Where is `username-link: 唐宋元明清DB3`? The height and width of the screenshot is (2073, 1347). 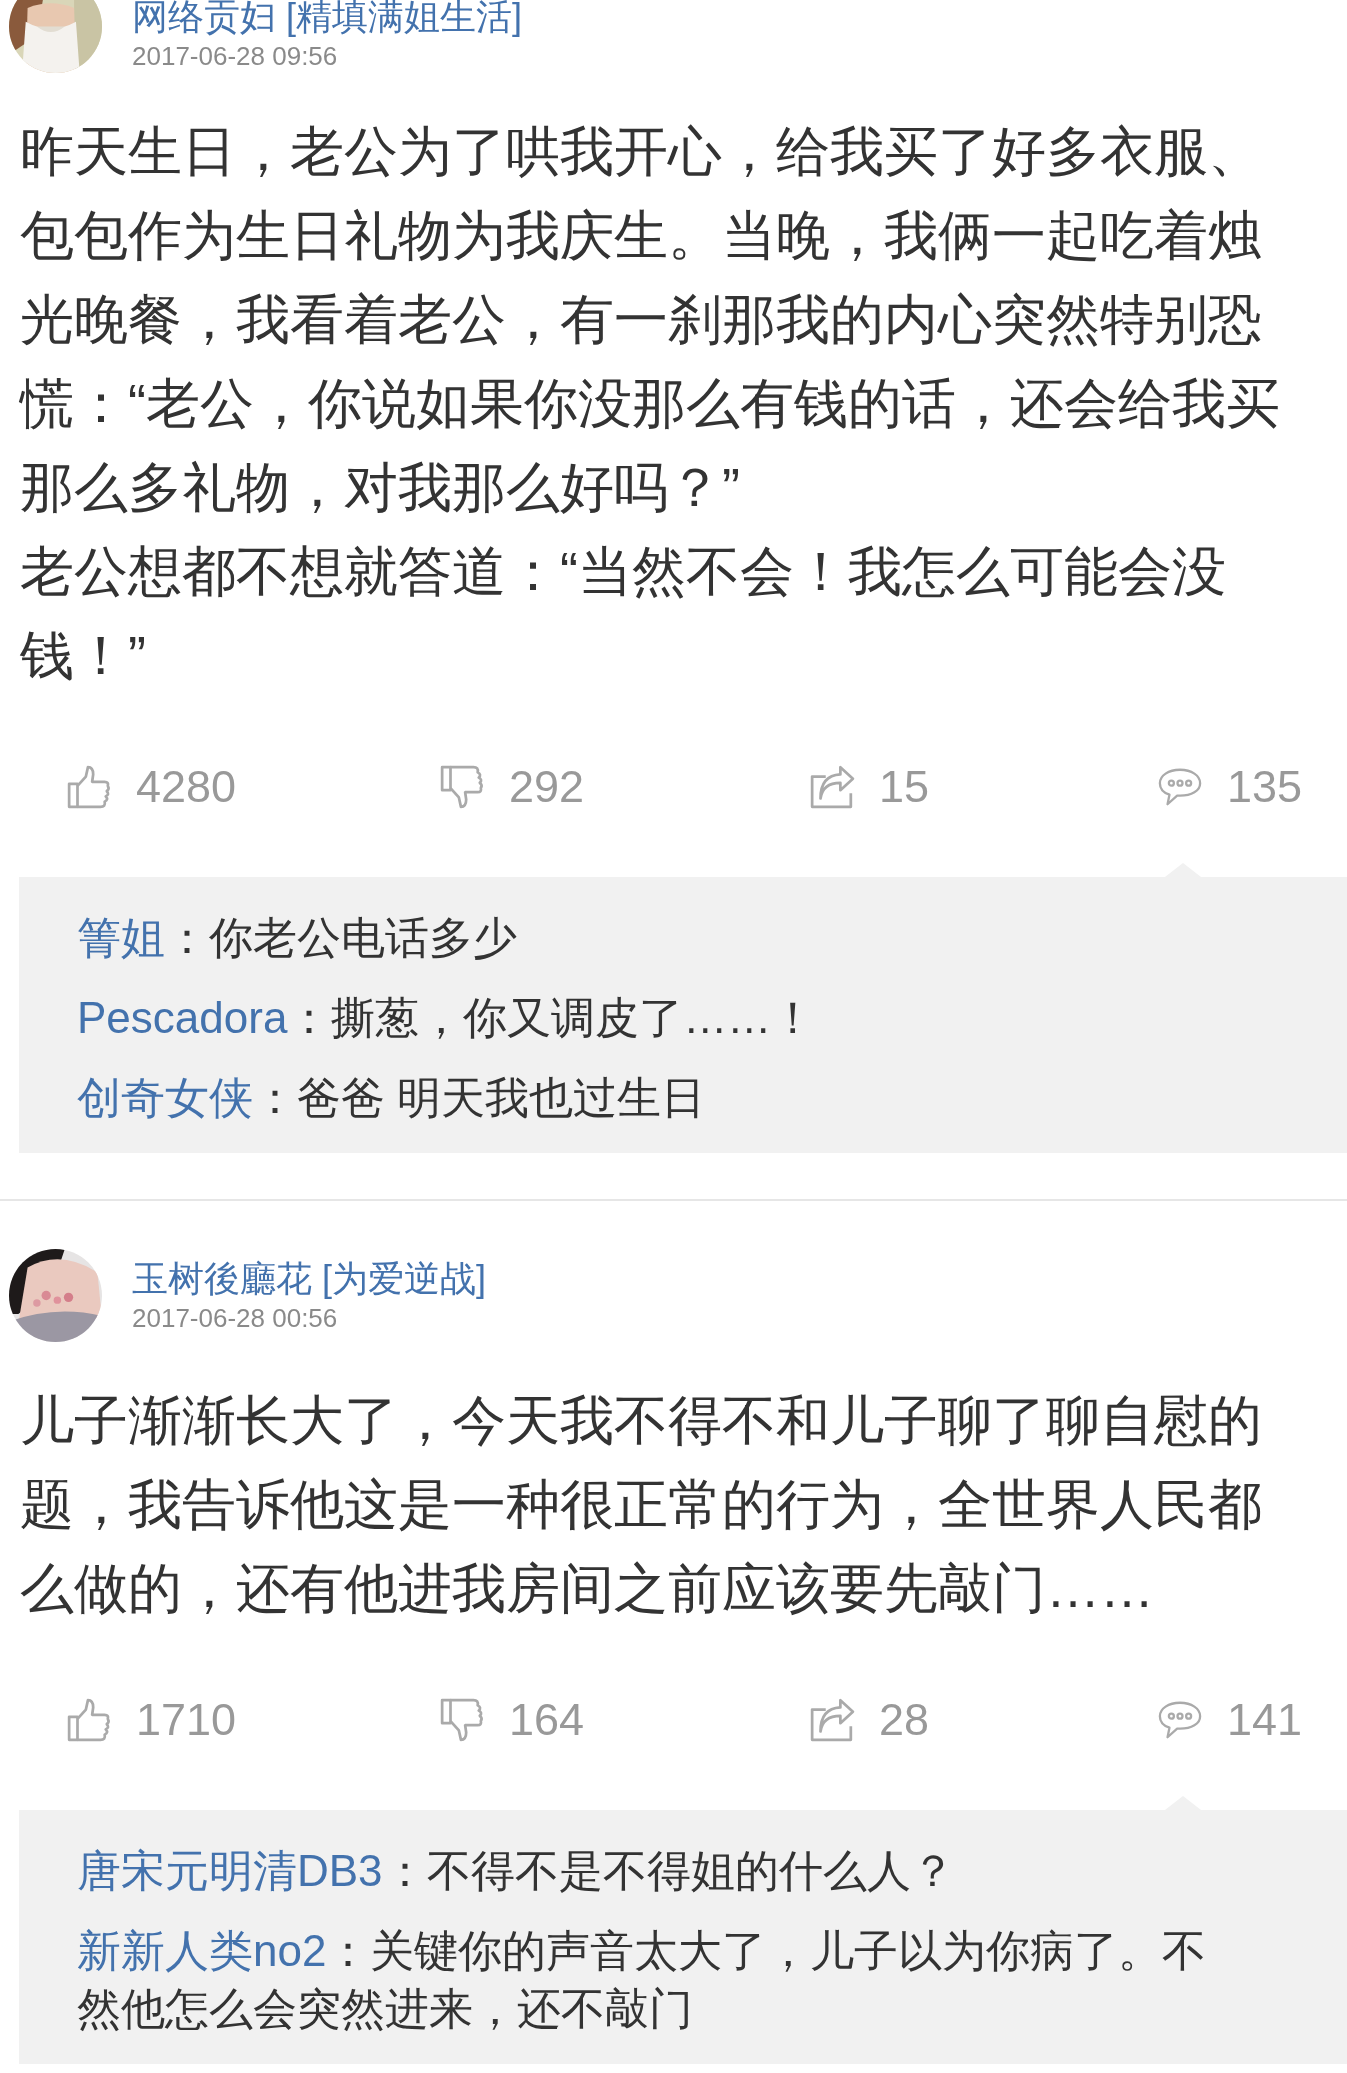
username-link: 唐宋元明清DB3 is located at coordinates (230, 1870).